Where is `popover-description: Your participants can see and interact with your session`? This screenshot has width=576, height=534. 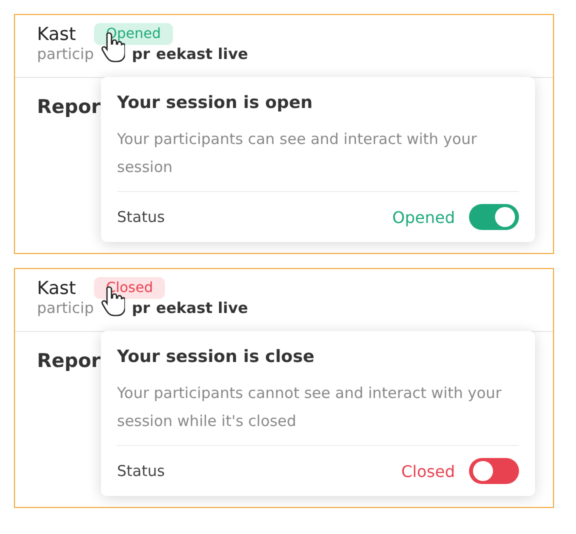 popover-description: Your participants can see and interact with your session is located at coordinates (318, 158).